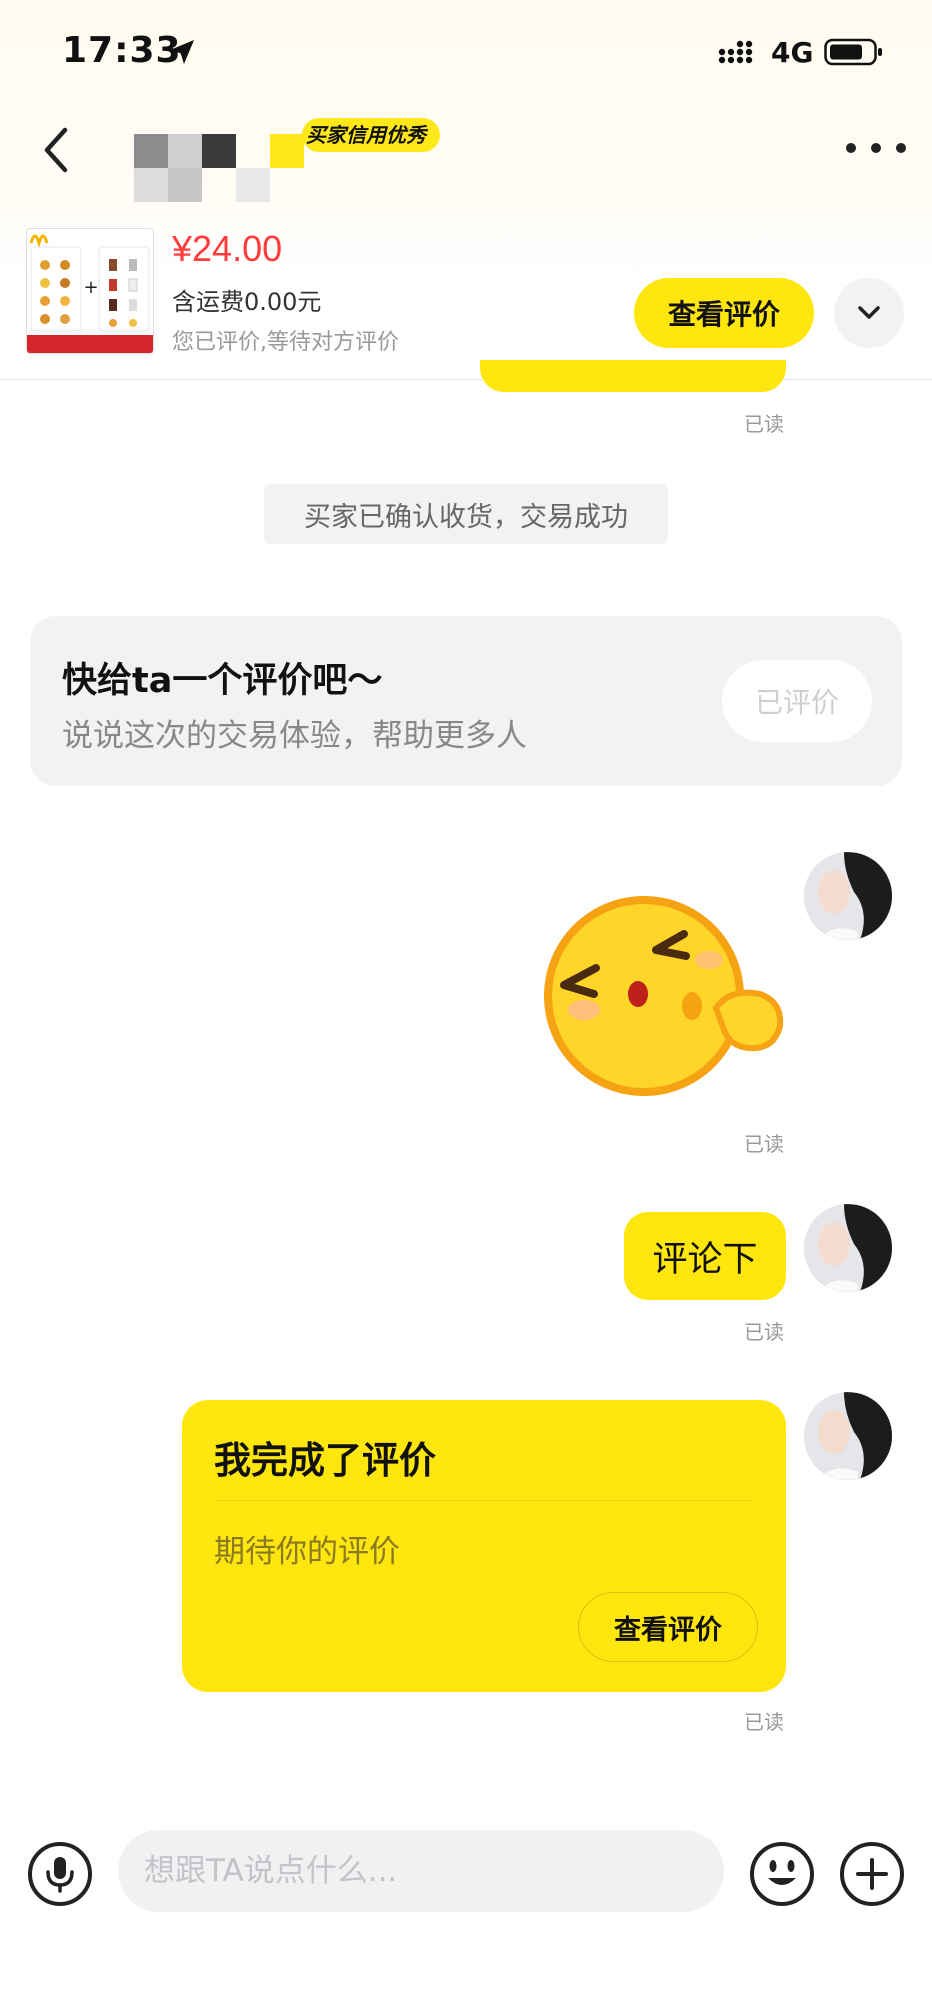  I want to click on smiley-icon, so click(782, 1872).